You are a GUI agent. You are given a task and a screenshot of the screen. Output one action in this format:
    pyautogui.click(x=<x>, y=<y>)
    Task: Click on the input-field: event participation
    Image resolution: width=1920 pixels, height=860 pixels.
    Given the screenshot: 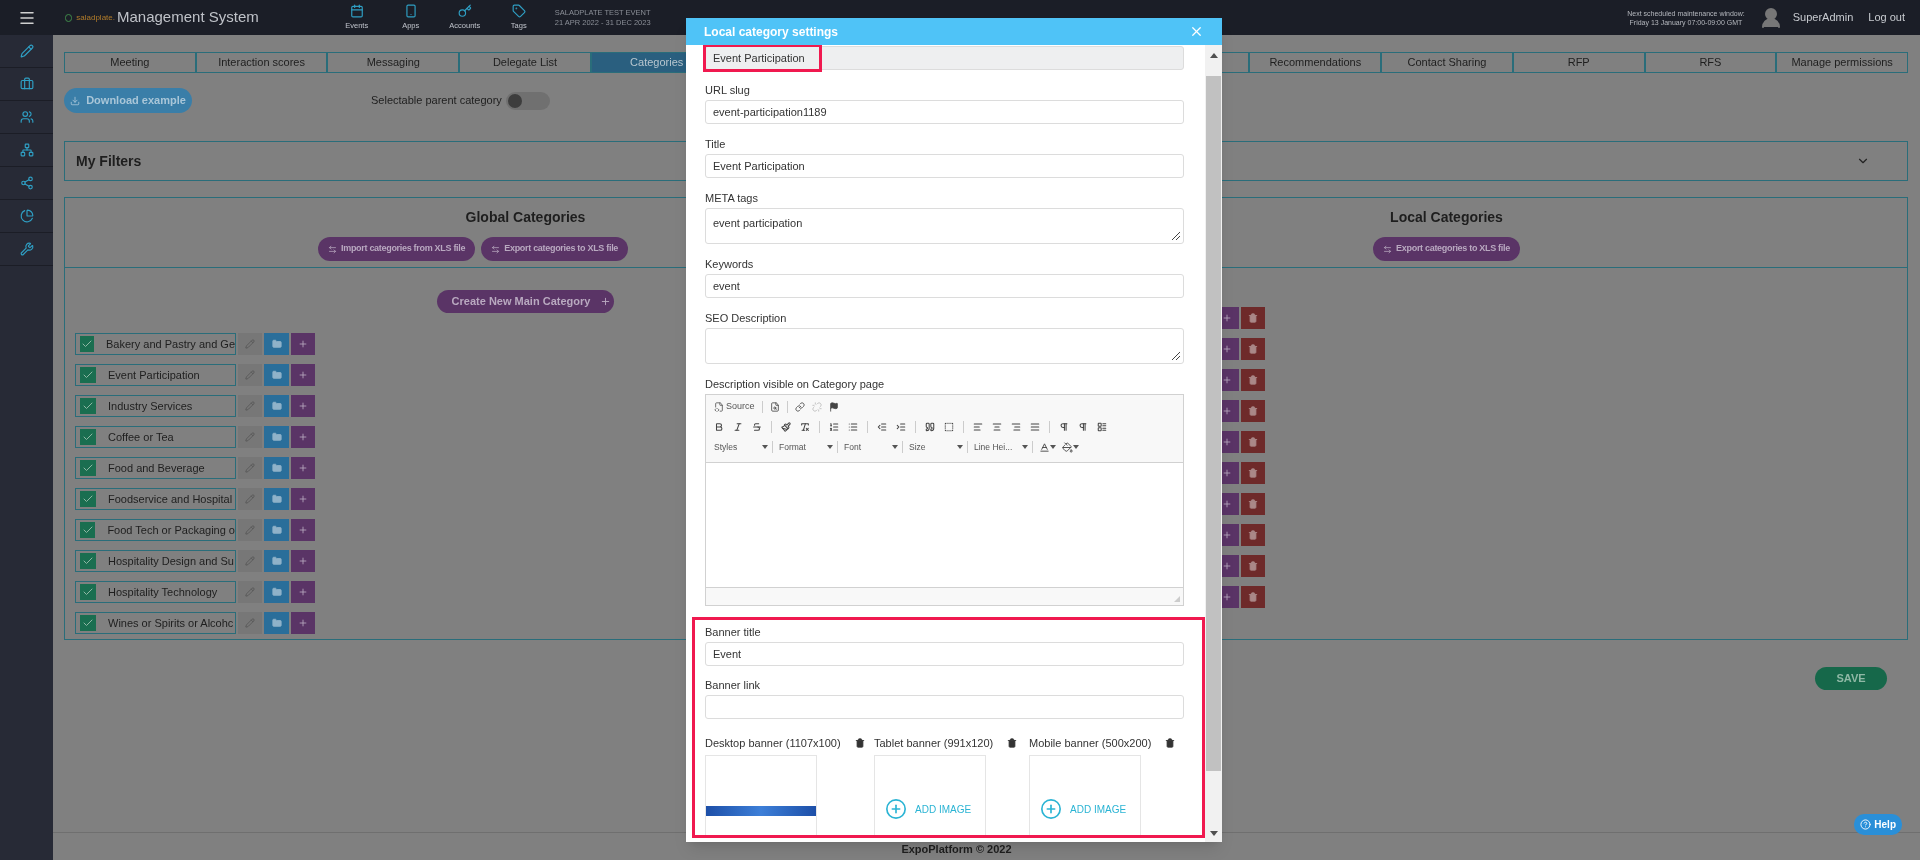 What is the action you would take?
    pyautogui.click(x=944, y=226)
    